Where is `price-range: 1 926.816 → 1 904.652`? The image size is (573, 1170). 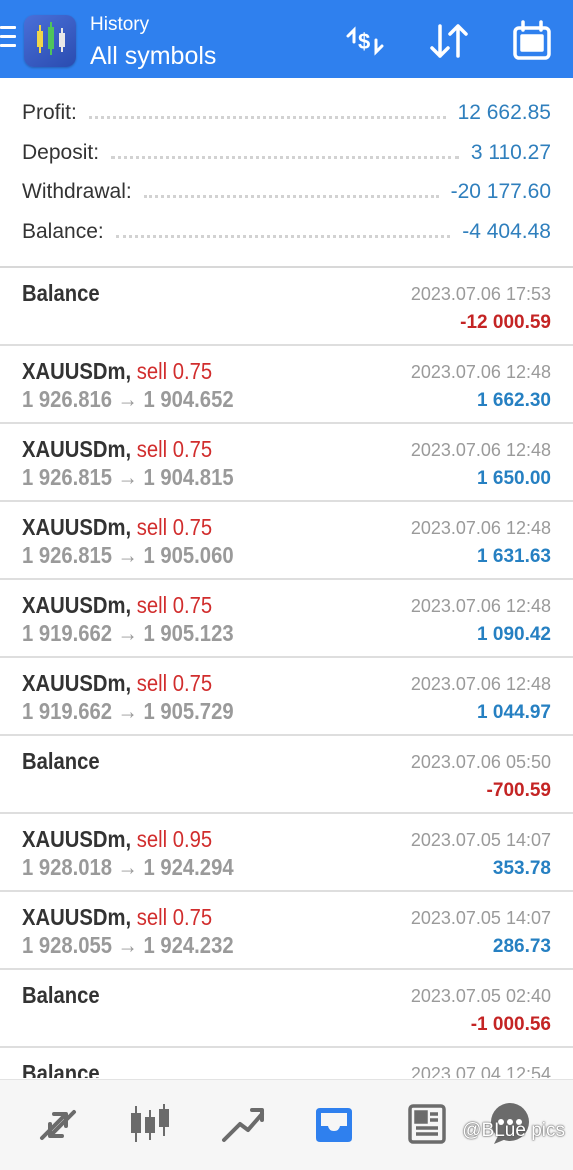 price-range: 1 926.816 → 1 904.652 is located at coordinates (128, 399).